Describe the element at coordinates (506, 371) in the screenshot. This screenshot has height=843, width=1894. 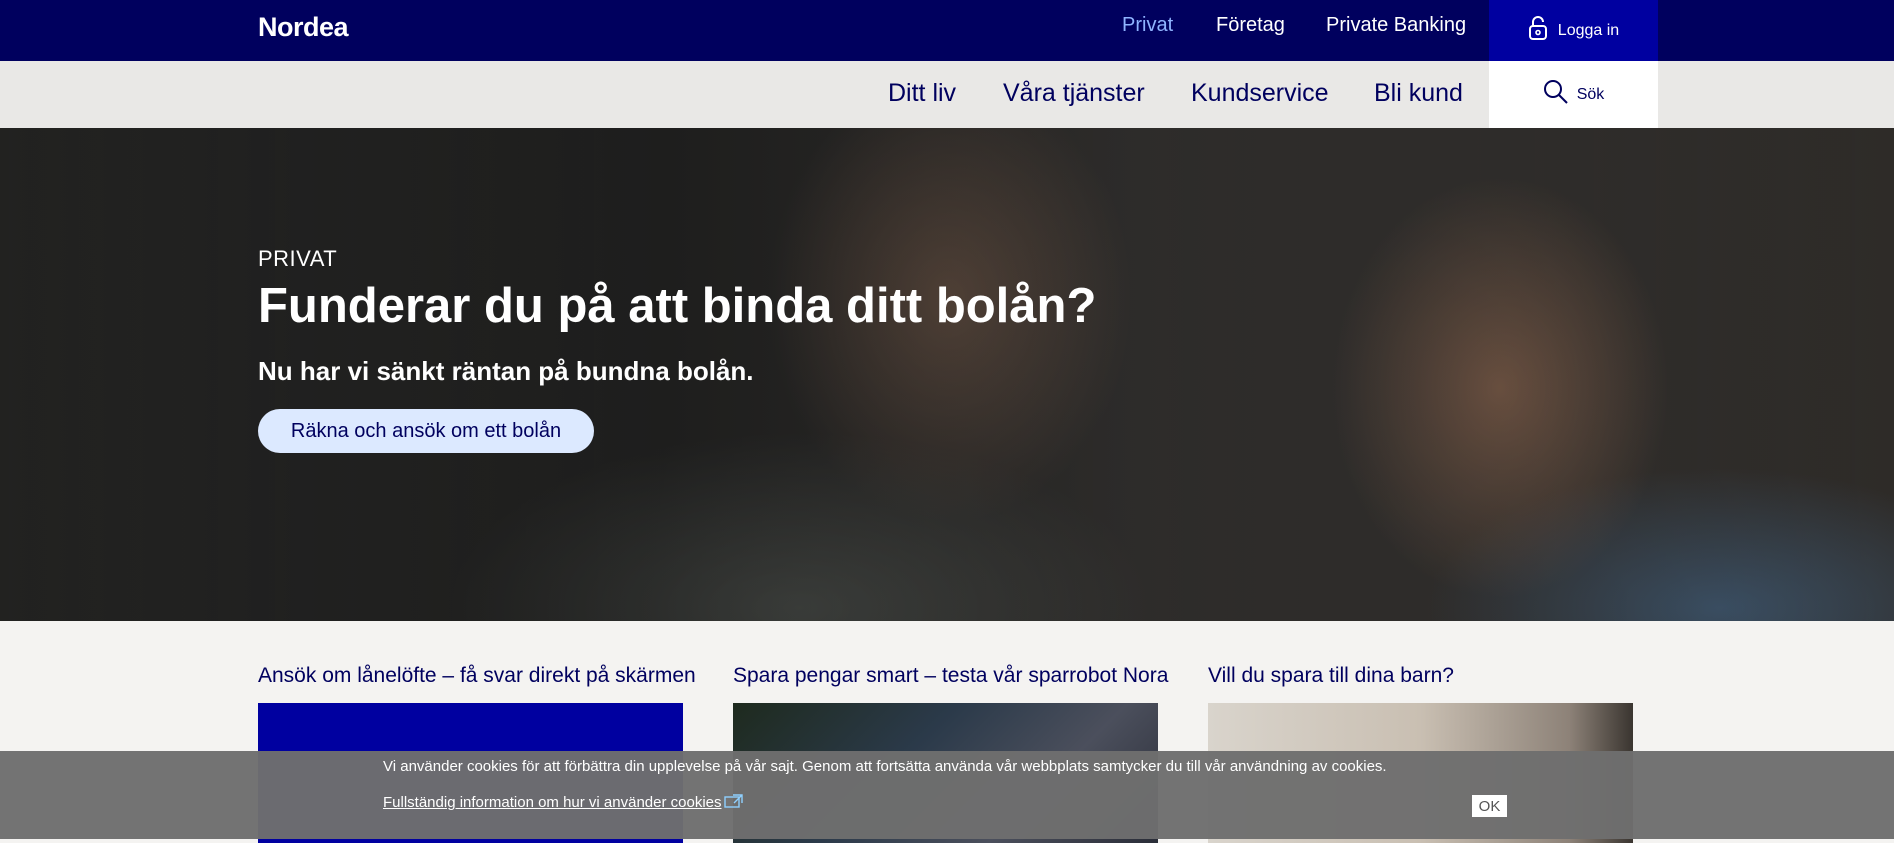
I see `hero-subtitle: Nu har vi sänkt räntan på bundna bolån.` at that location.